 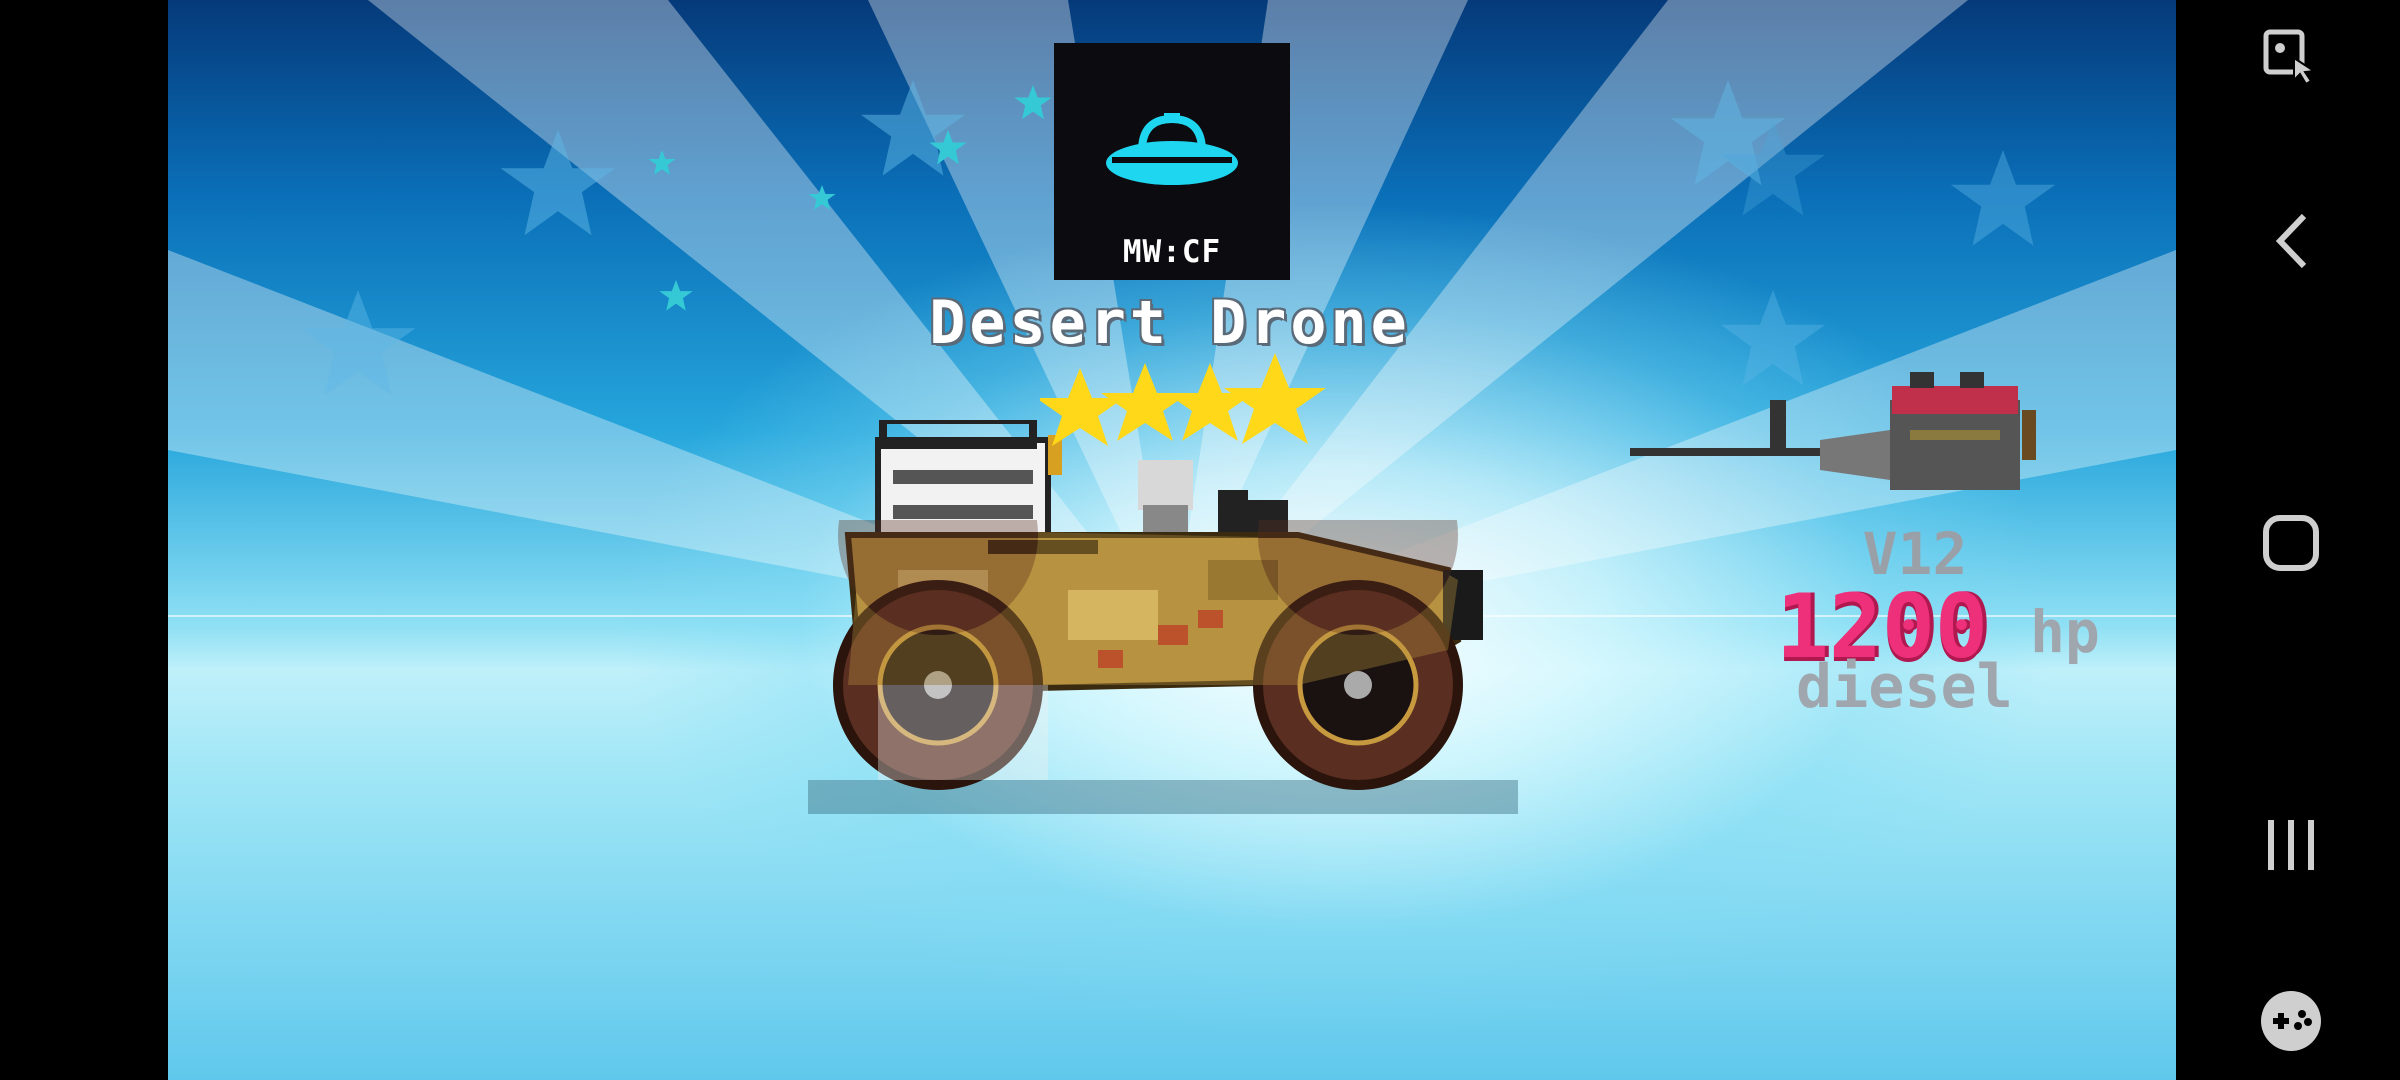 What do you see at coordinates (1904, 687) in the screenshot?
I see `engine-fuel-type: diesel` at bounding box center [1904, 687].